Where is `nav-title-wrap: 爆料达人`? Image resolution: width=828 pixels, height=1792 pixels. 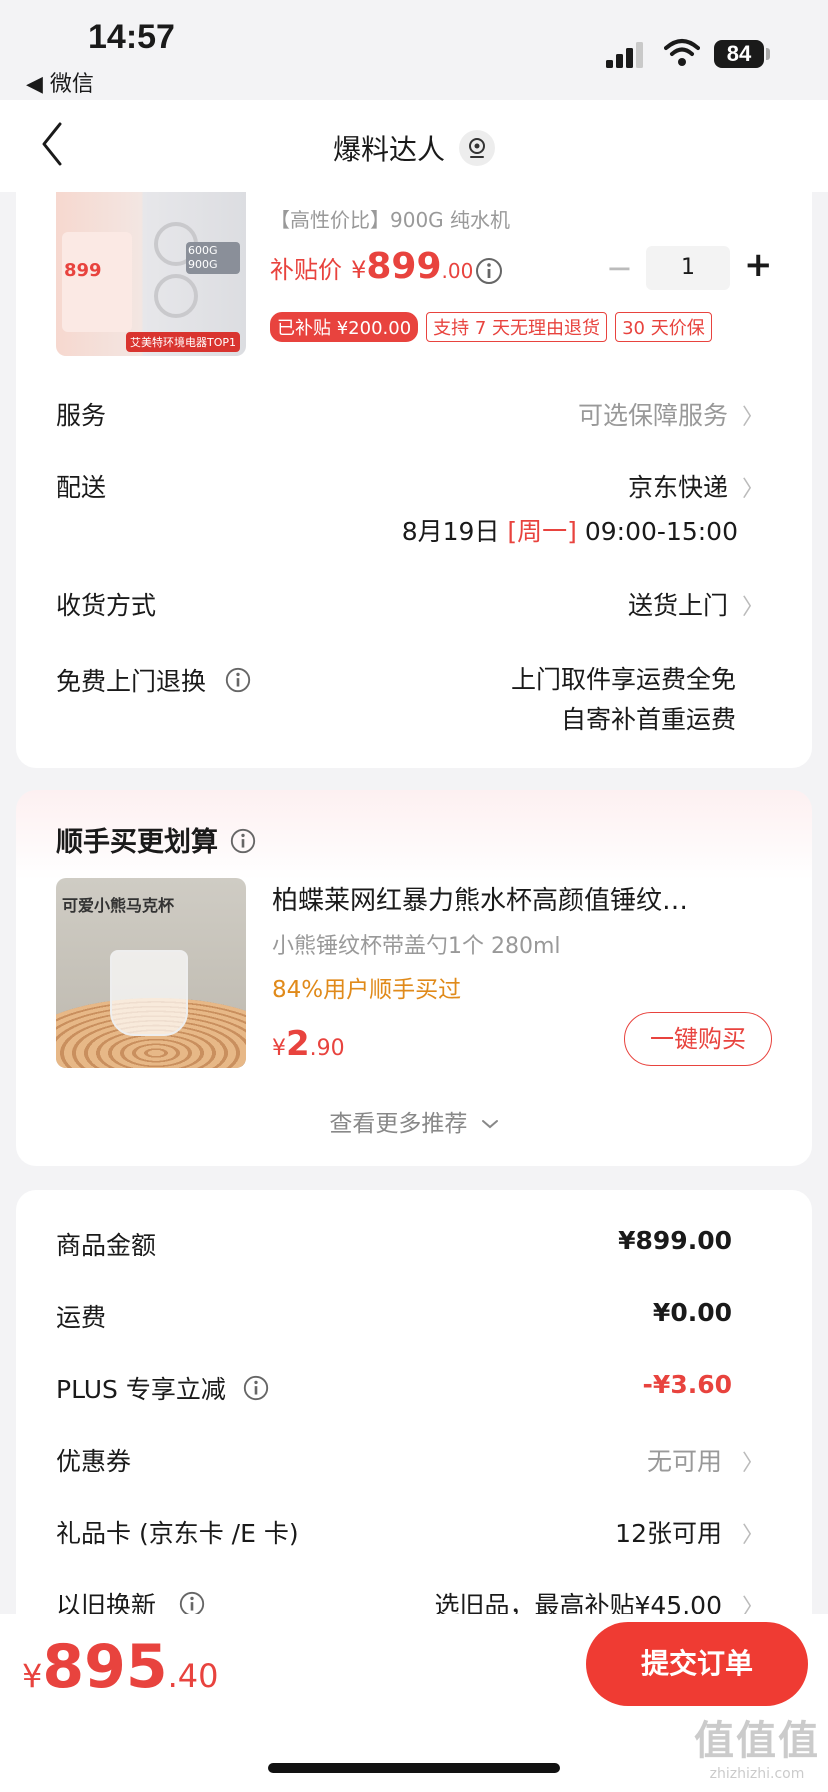
nav-title-wrap: 爆料达人 is located at coordinates (414, 148).